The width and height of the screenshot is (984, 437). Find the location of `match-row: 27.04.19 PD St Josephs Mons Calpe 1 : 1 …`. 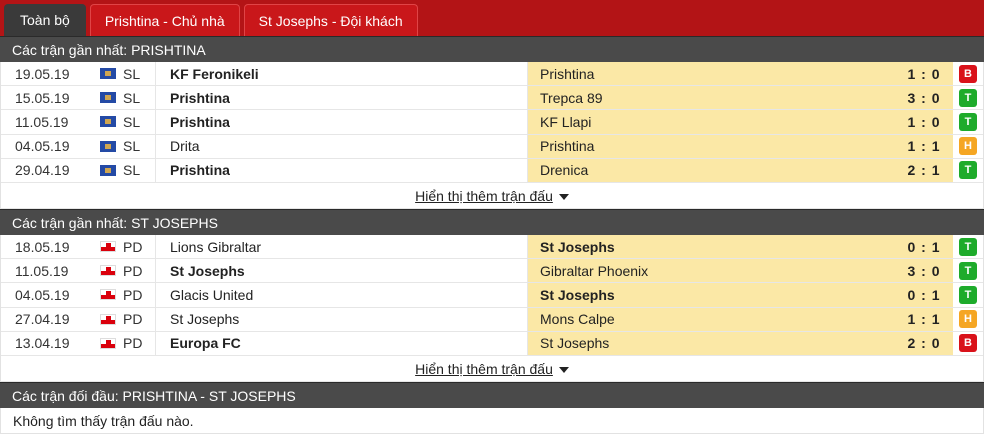

match-row: 27.04.19 PD St Josephs Mons Calpe 1 : 1 … is located at coordinates (492, 319).